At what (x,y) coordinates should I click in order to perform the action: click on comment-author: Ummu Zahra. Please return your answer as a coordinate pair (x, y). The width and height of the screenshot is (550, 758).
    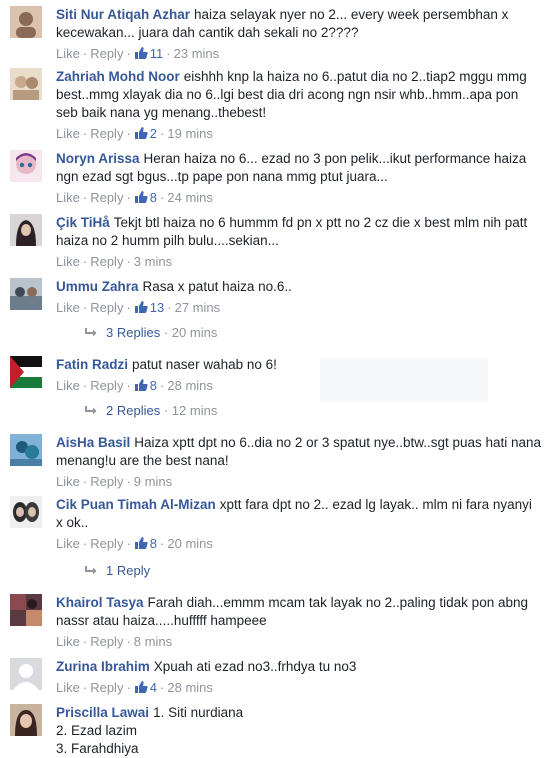
    Looking at the image, I should click on (97, 286).